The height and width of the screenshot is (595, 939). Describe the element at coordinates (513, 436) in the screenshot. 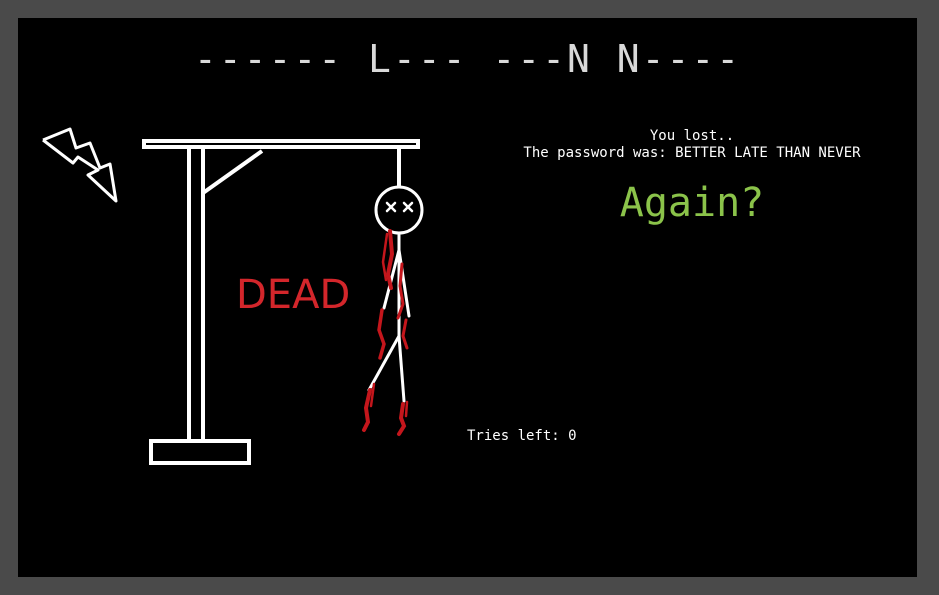

I see `tries-left-label: Tries left:` at that location.